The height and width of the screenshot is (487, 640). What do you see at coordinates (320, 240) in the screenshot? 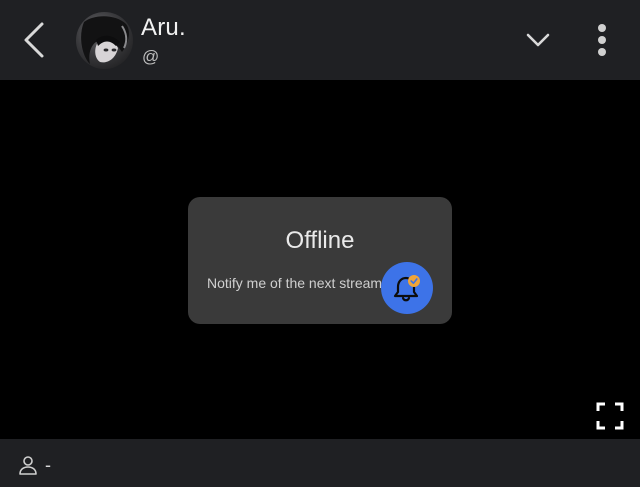
I see `offline-status-title: Offline` at bounding box center [320, 240].